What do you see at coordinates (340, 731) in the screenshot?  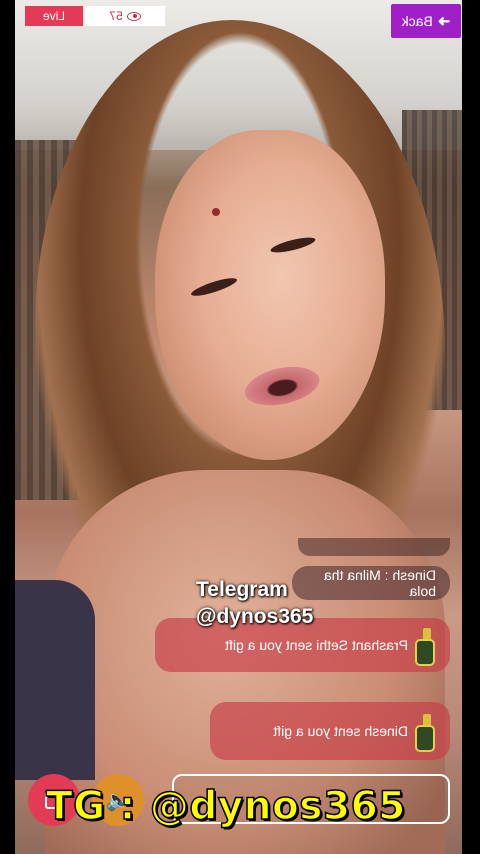 I see `chat-gift-text: Dinesh sent you a gift` at bounding box center [340, 731].